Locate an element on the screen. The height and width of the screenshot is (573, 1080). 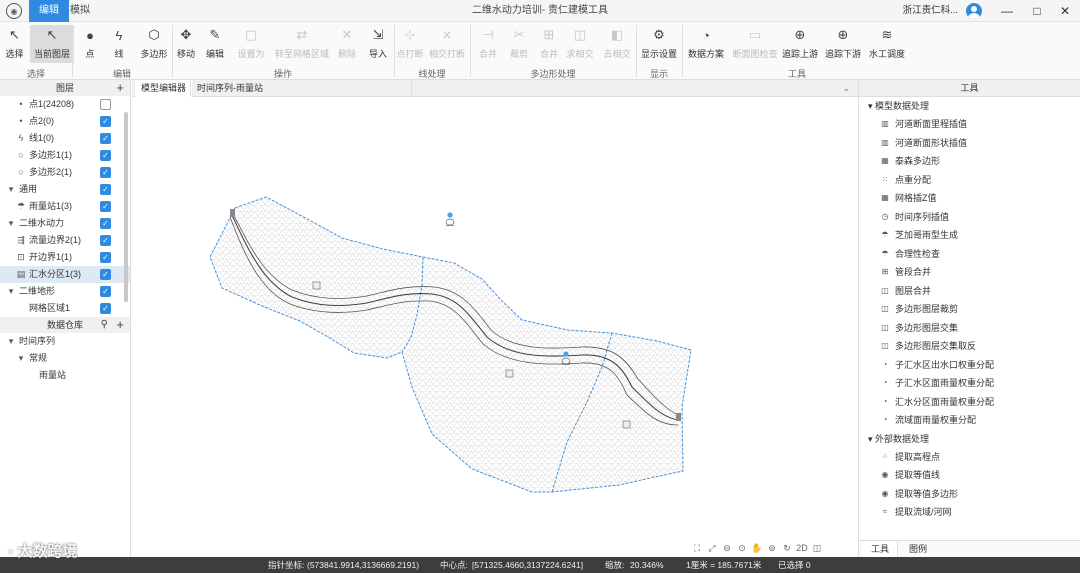
layer-row: ▾ 通用 ✓ is located at coordinates (65, 189).